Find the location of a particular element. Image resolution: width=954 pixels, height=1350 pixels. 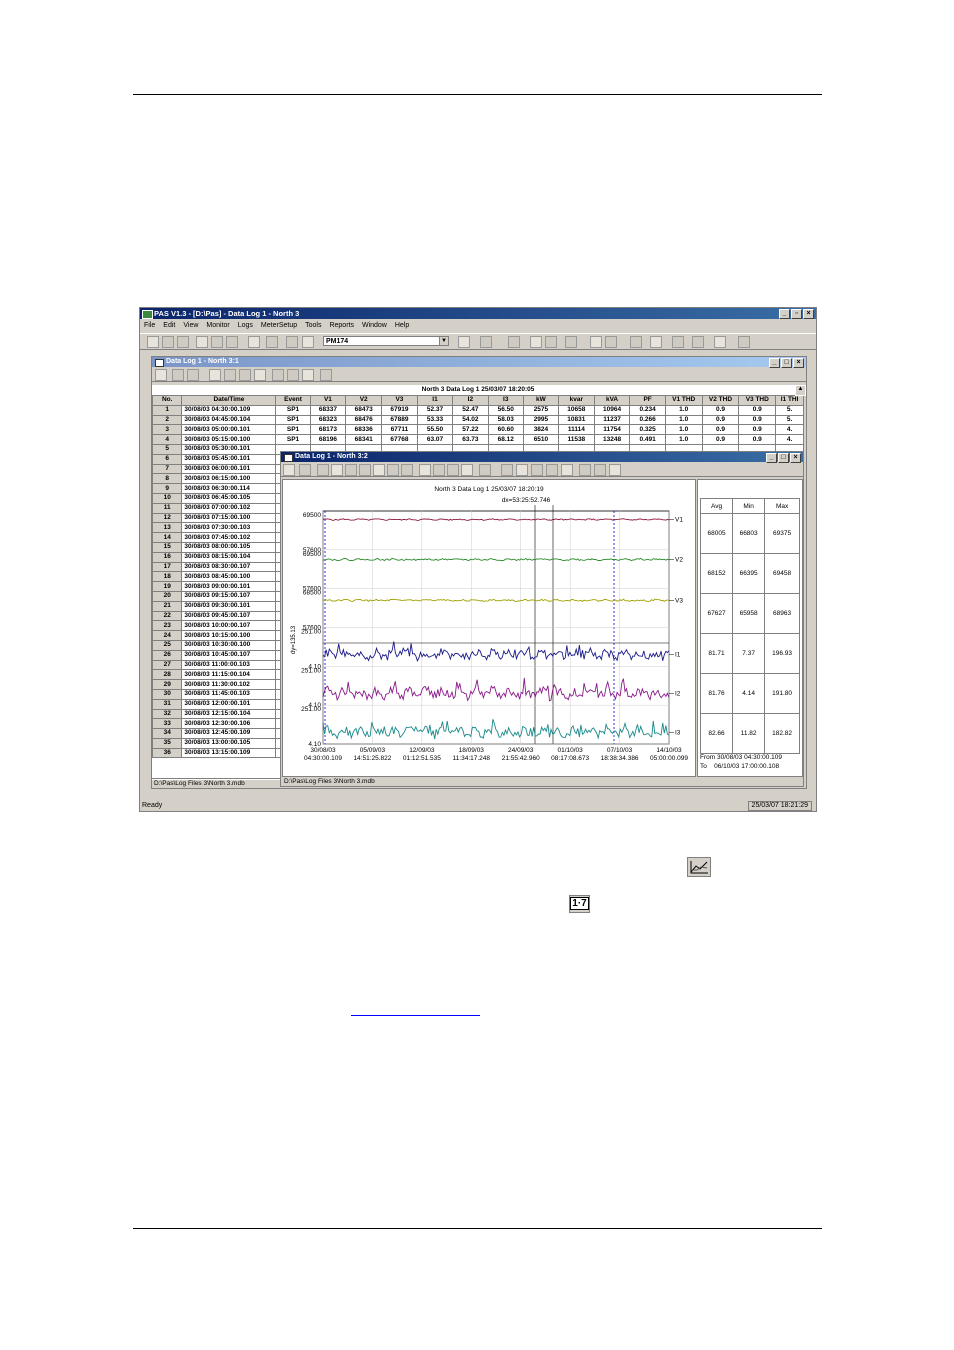

device-select: PM174 ▼ is located at coordinates (386, 341).